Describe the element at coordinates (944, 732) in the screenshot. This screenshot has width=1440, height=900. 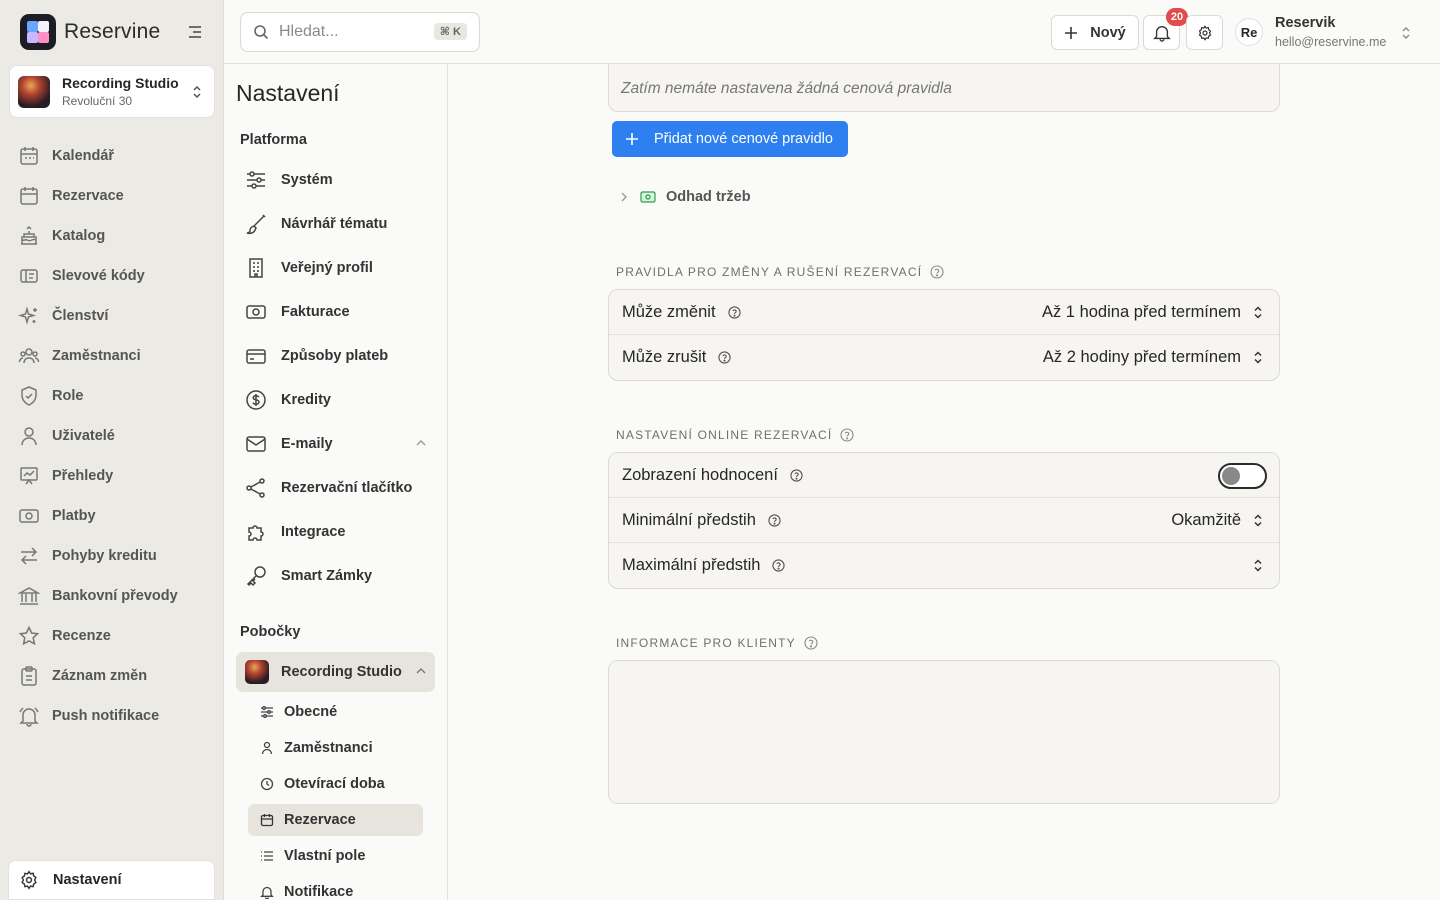
I see `client-info-textarea` at that location.